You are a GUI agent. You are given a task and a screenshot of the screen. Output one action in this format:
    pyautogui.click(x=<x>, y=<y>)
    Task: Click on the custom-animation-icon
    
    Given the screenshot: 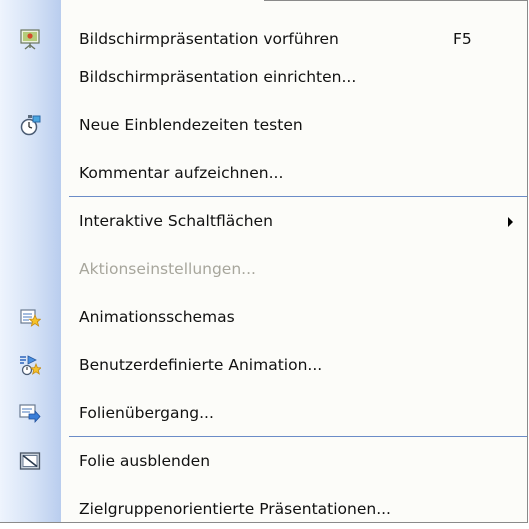 What is the action you would take?
    pyautogui.click(x=30, y=365)
    